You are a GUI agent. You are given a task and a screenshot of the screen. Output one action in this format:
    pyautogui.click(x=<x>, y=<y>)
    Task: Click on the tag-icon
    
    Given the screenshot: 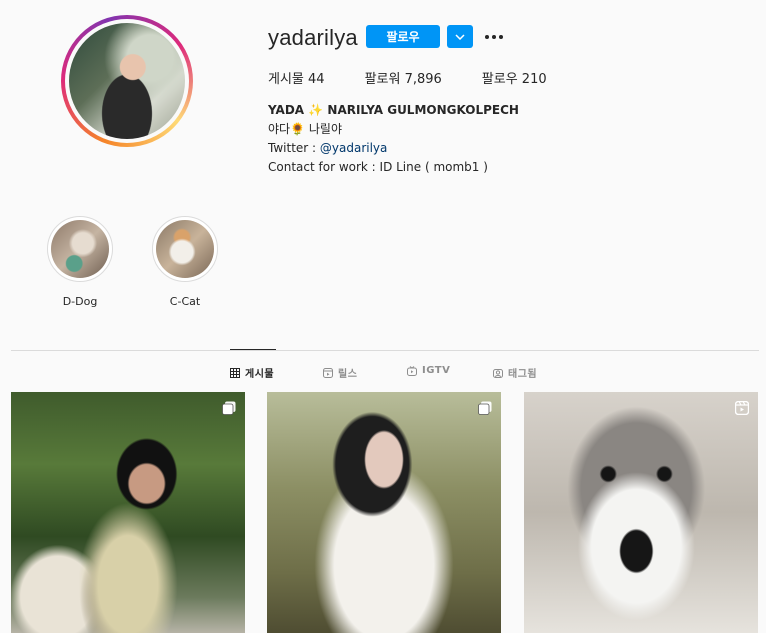 What is the action you would take?
    pyautogui.click(x=498, y=373)
    